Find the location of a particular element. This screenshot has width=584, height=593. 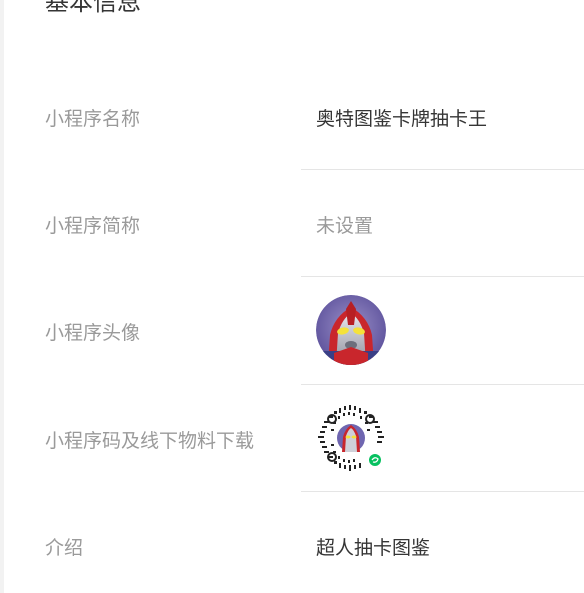

section-title: 基本信息 is located at coordinates (93, 8).